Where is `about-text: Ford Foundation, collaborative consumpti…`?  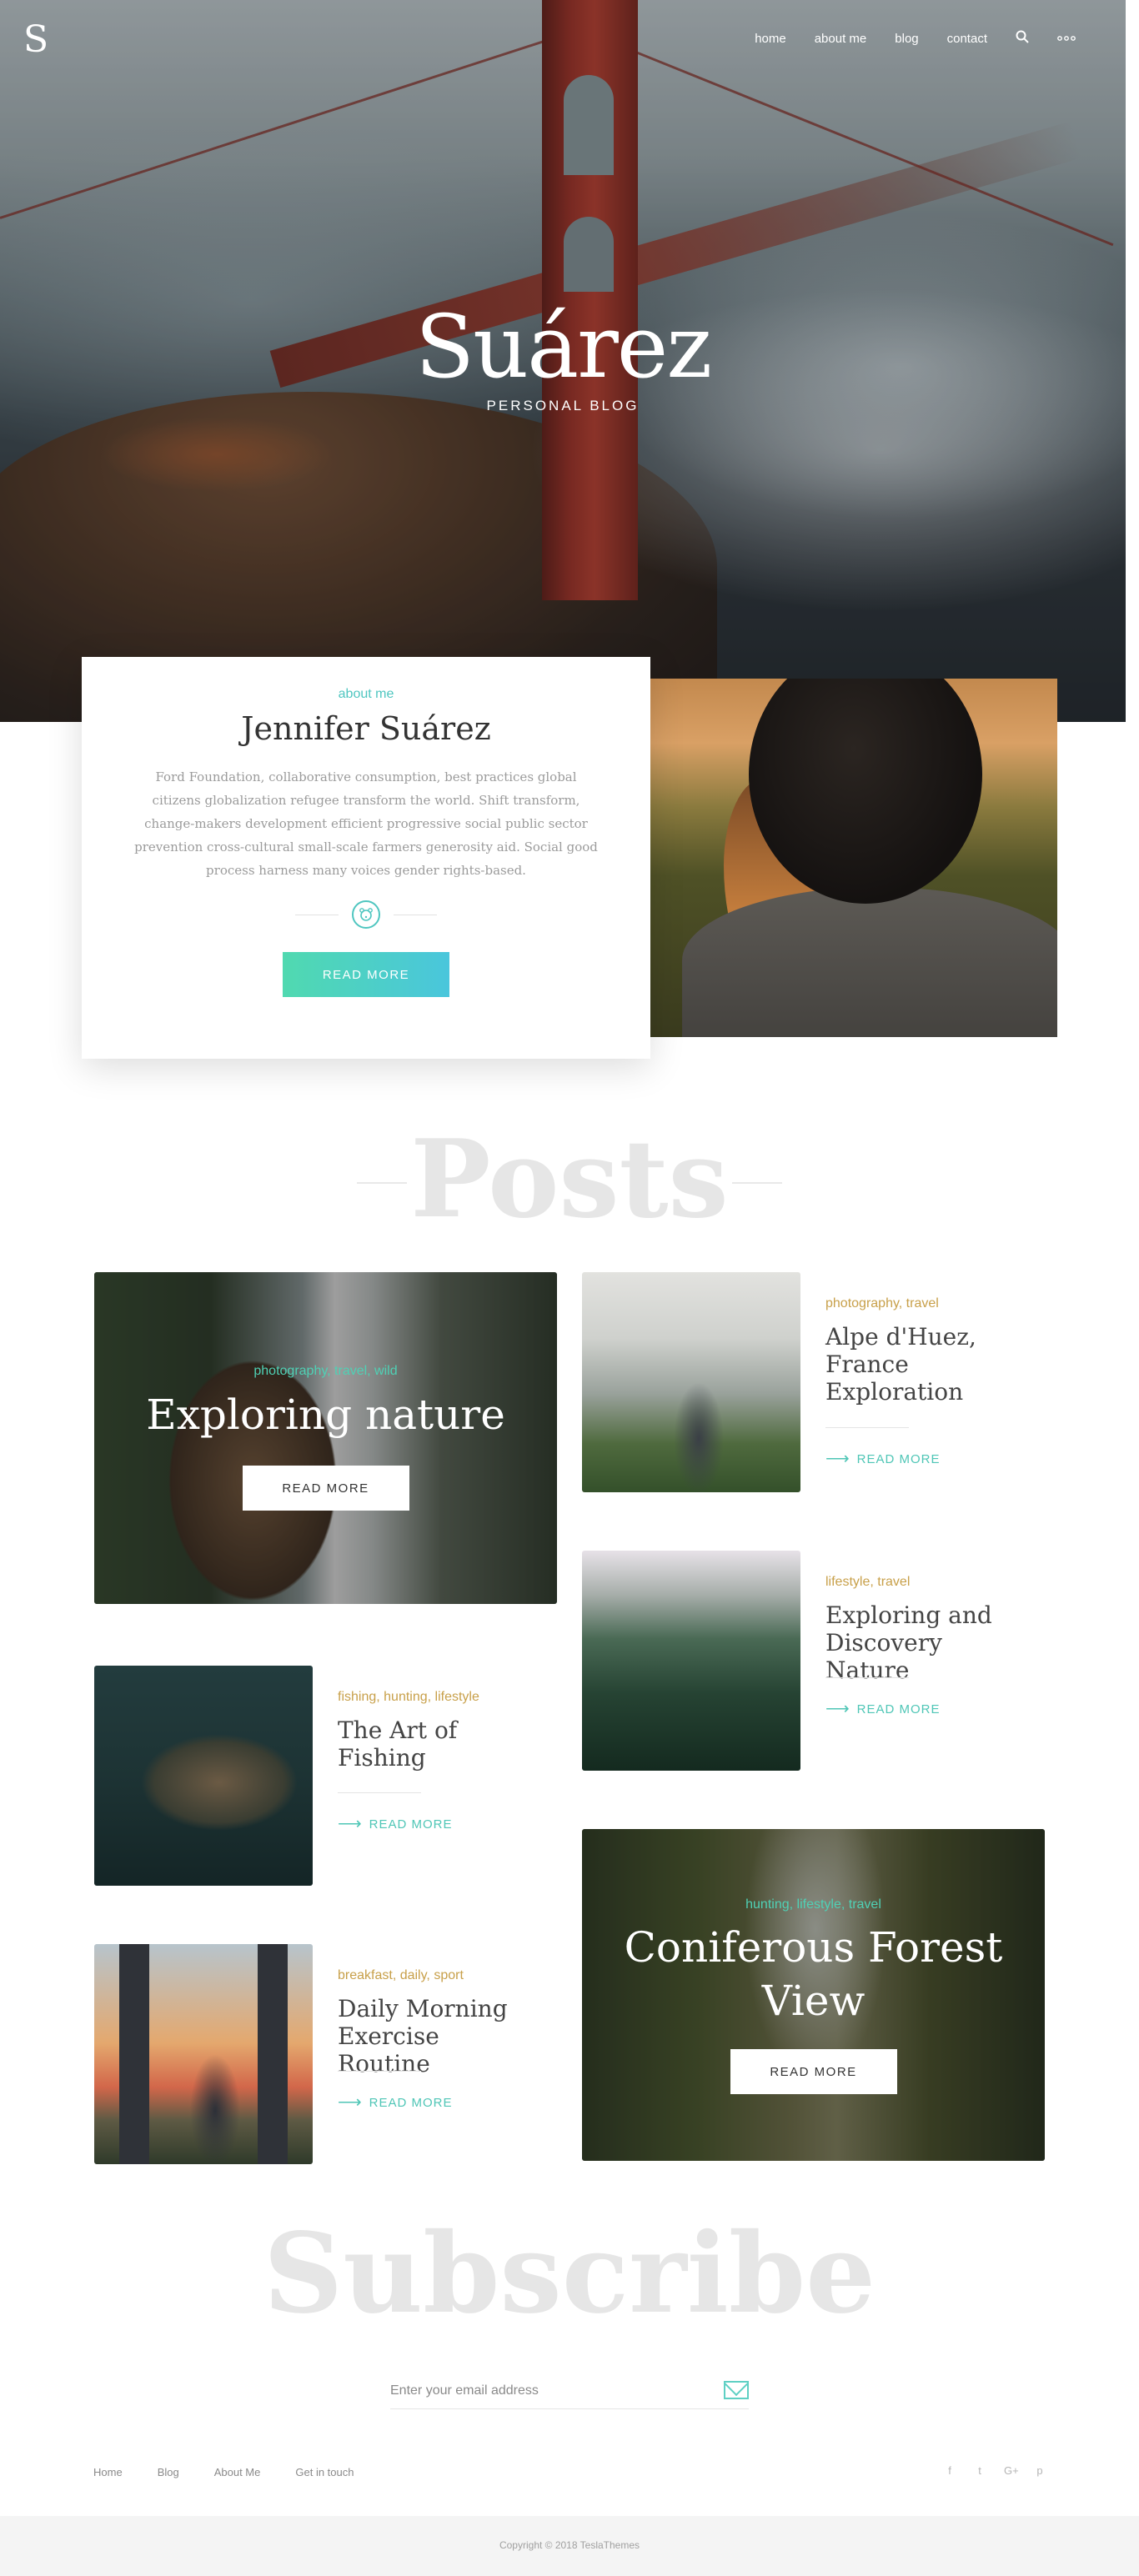 about-text: Ford Foundation, collaborative consumpti… is located at coordinates (366, 823).